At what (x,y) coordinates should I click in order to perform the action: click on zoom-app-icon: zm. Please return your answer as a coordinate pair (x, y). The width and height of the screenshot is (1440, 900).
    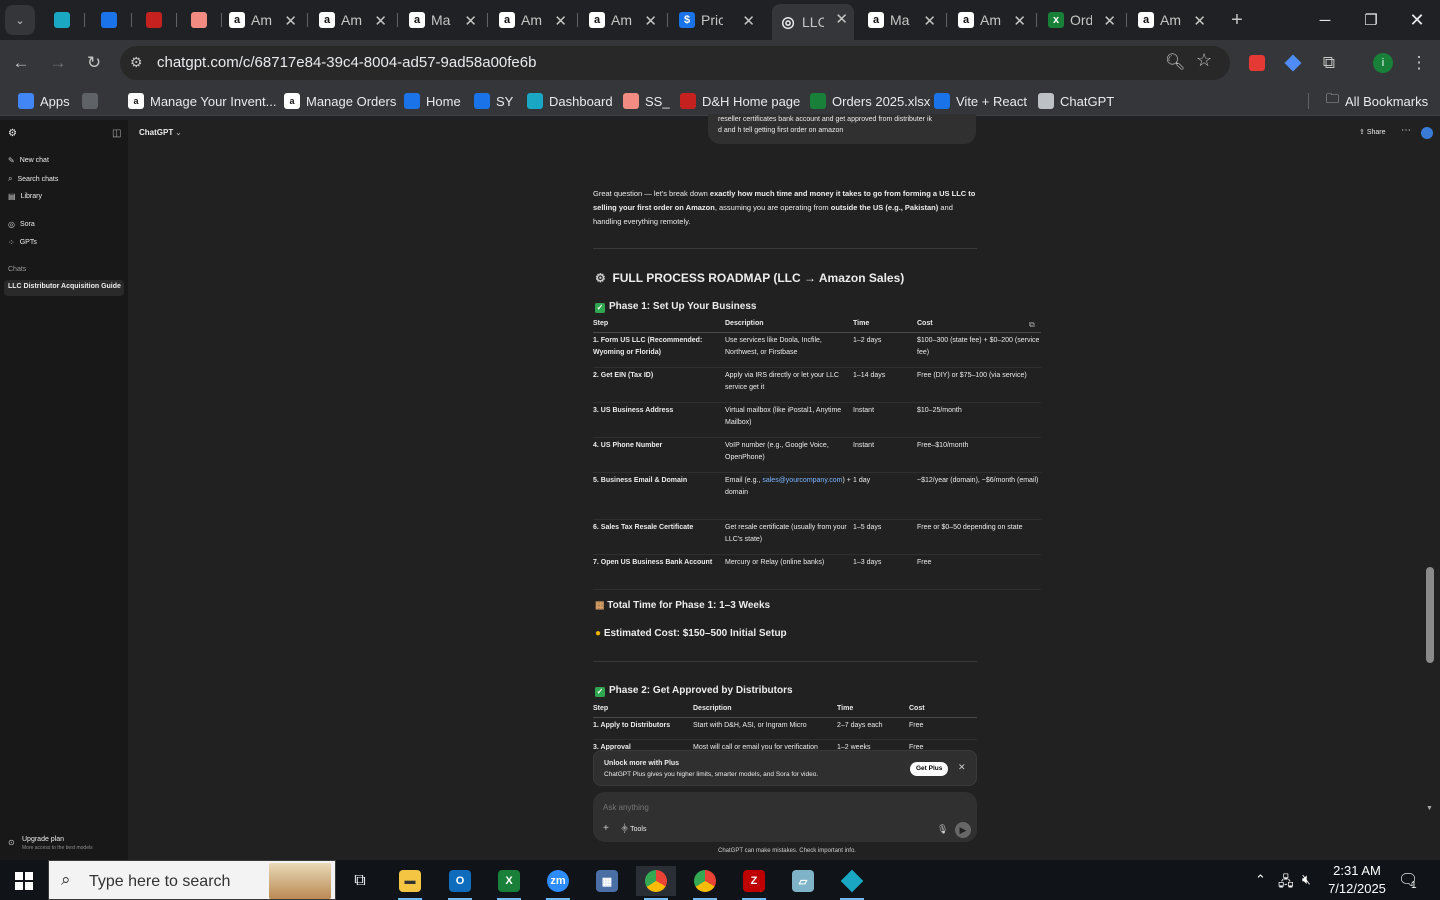
    Looking at the image, I should click on (558, 883).